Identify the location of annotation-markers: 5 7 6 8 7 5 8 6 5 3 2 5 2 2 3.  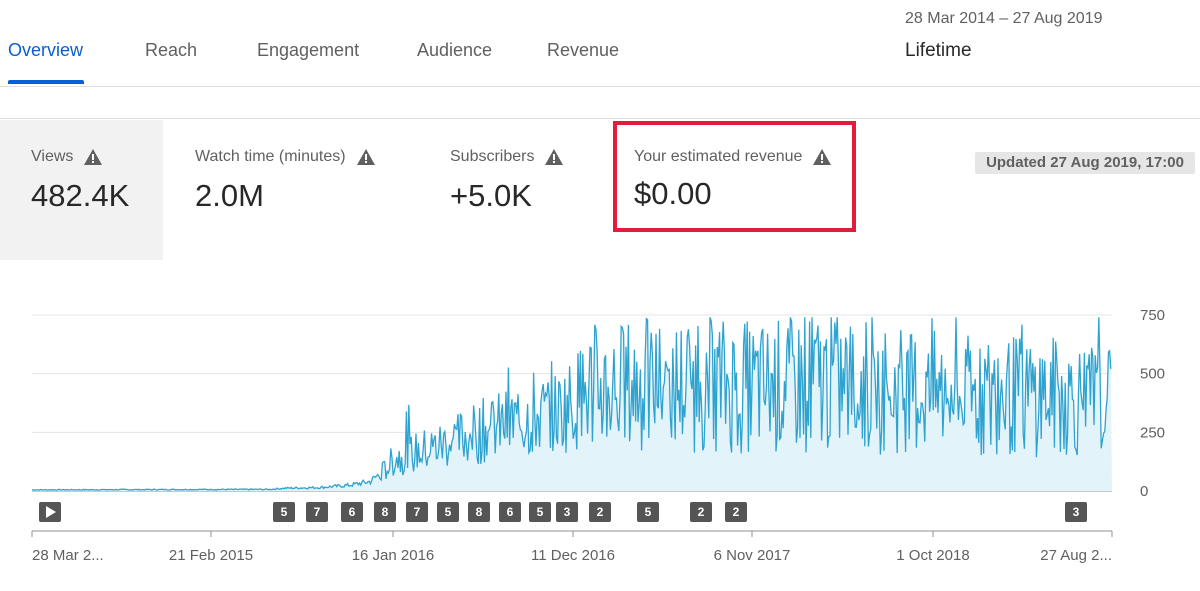
(563, 512).